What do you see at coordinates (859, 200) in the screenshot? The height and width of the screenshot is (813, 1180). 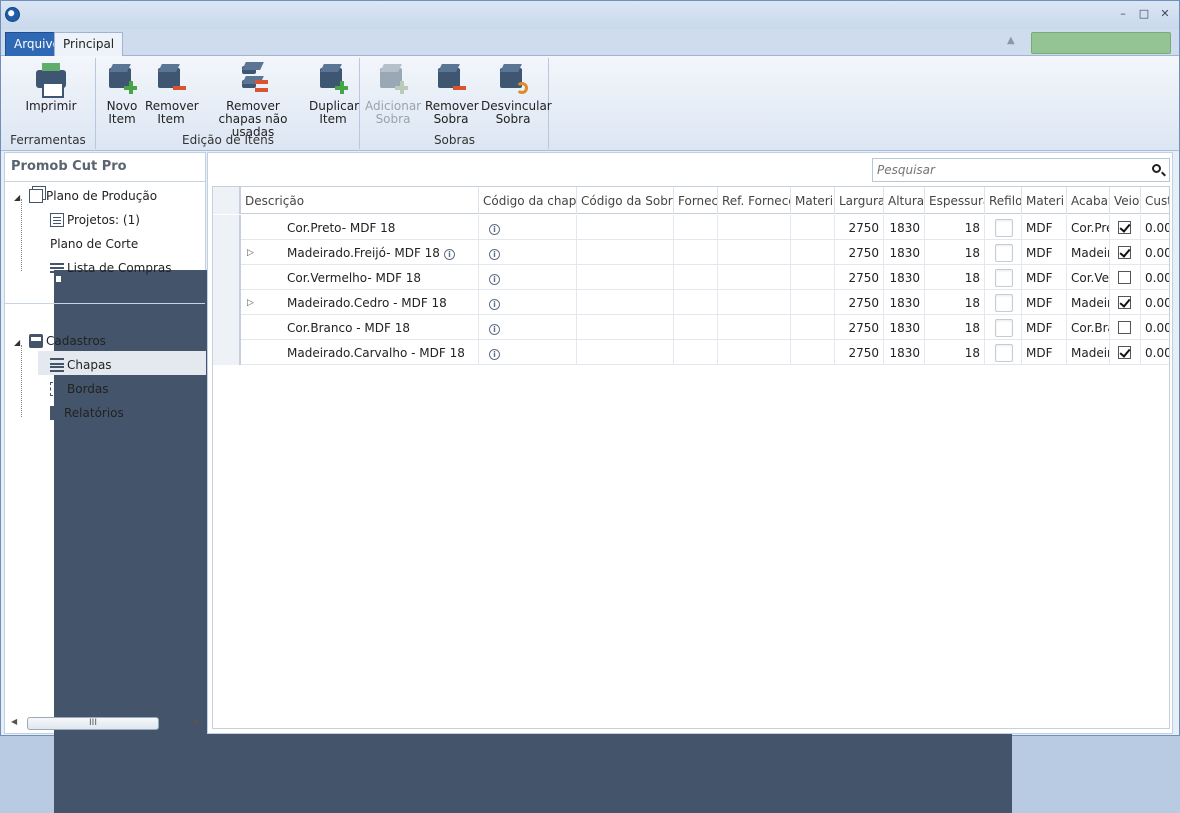 I see `col-largura: Largura` at bounding box center [859, 200].